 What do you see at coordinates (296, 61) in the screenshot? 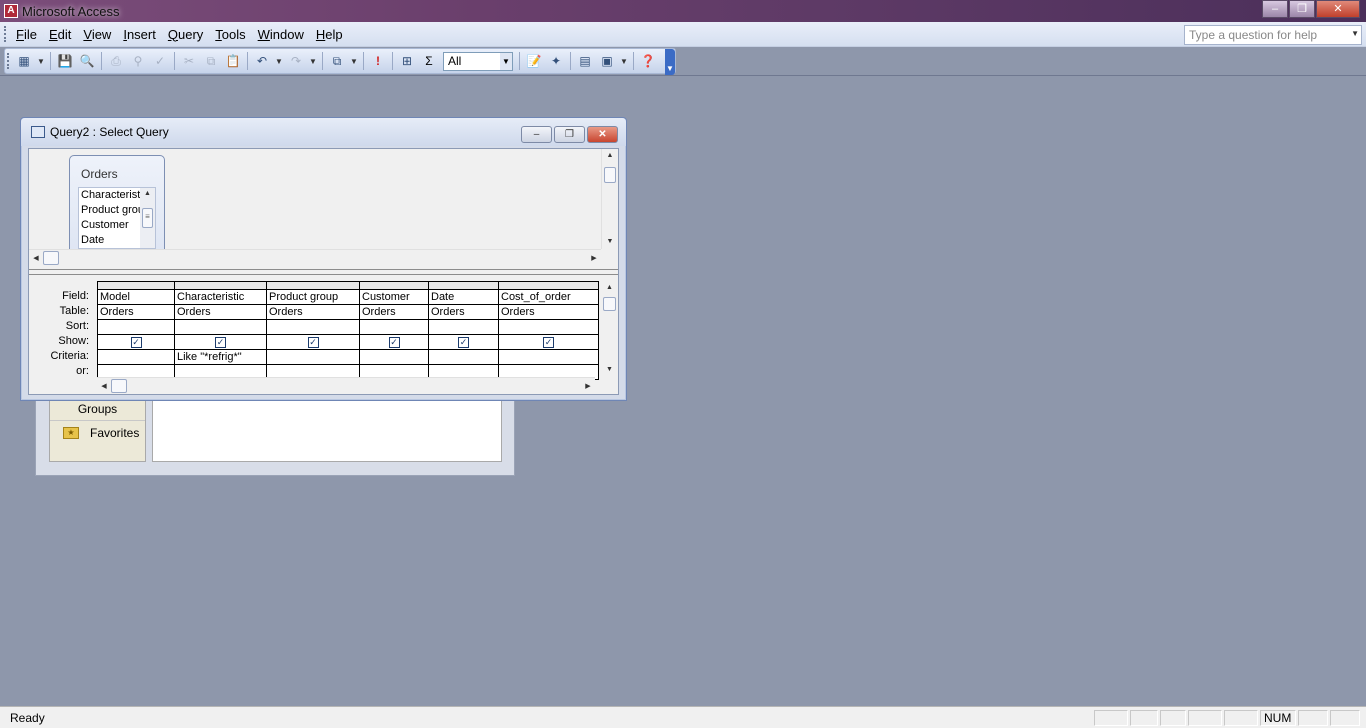
I see `redo-icon: ↷` at bounding box center [296, 61].